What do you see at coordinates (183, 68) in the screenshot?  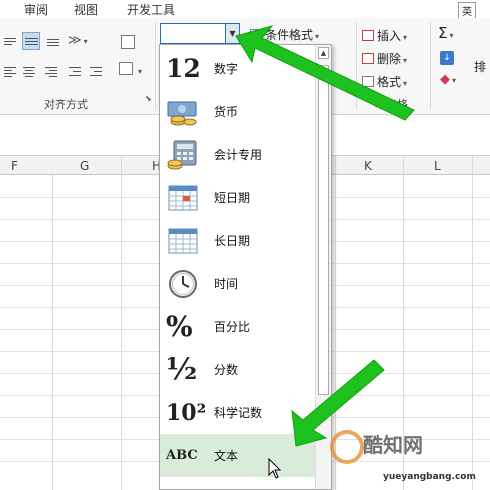 I see `number-12-icon: 12` at bounding box center [183, 68].